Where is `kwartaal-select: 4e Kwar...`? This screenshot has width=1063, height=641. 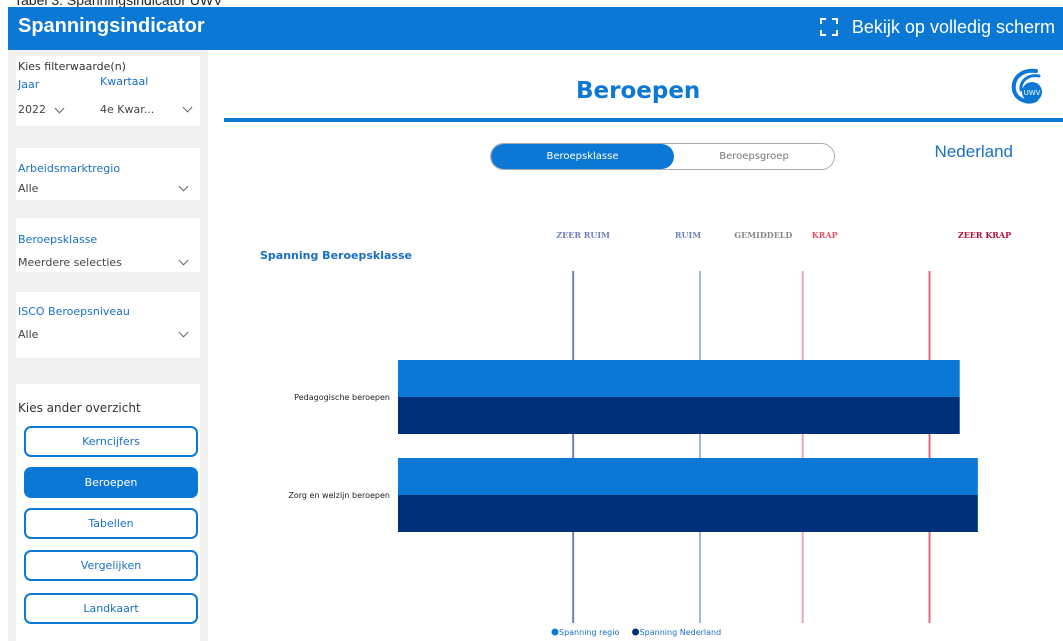 kwartaal-select: 4e Kwar... is located at coordinates (149, 110).